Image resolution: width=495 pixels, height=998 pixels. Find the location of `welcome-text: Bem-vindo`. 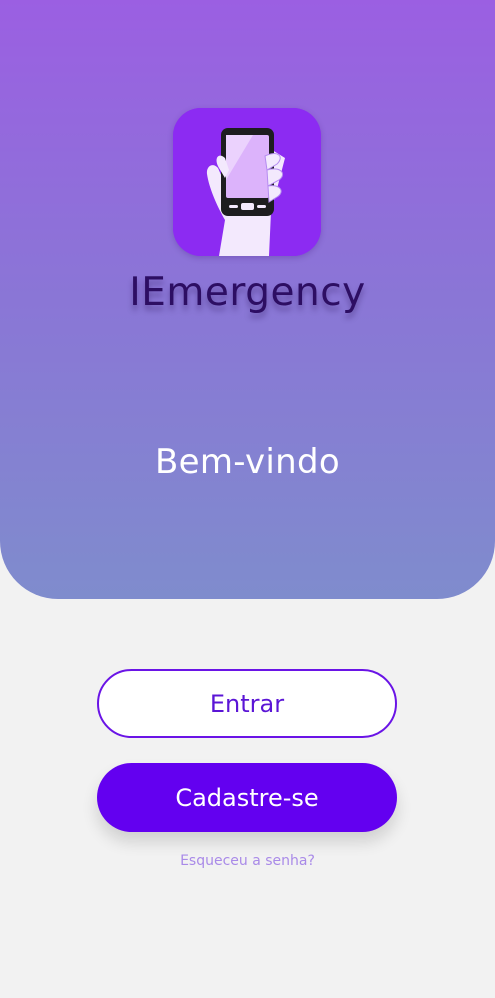

welcome-text: Bem-vindo is located at coordinates (247, 462).